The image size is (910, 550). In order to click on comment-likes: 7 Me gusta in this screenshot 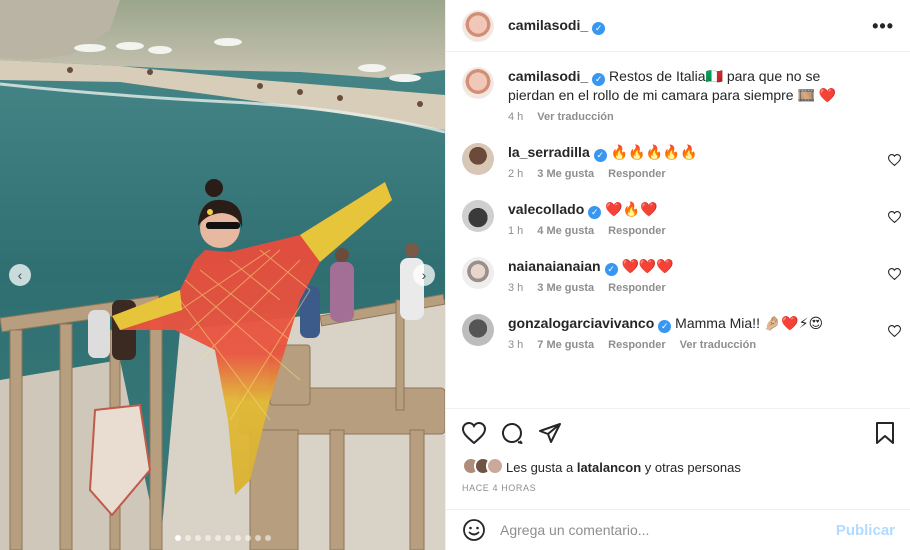, I will do `click(565, 345)`.